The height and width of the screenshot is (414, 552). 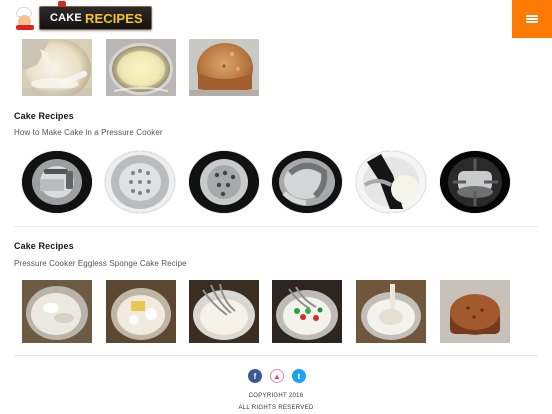 What do you see at coordinates (44, 246) in the screenshot?
I see `section-three-title: Cake Recipes` at bounding box center [44, 246].